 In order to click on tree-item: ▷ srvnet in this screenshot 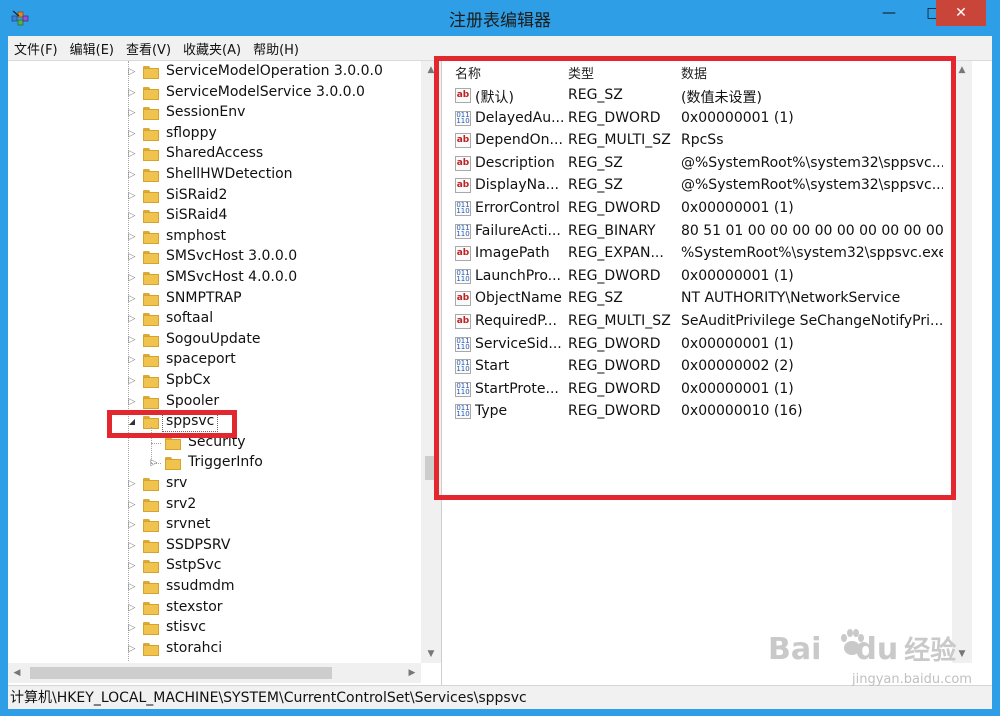, I will do `click(214, 525)`.